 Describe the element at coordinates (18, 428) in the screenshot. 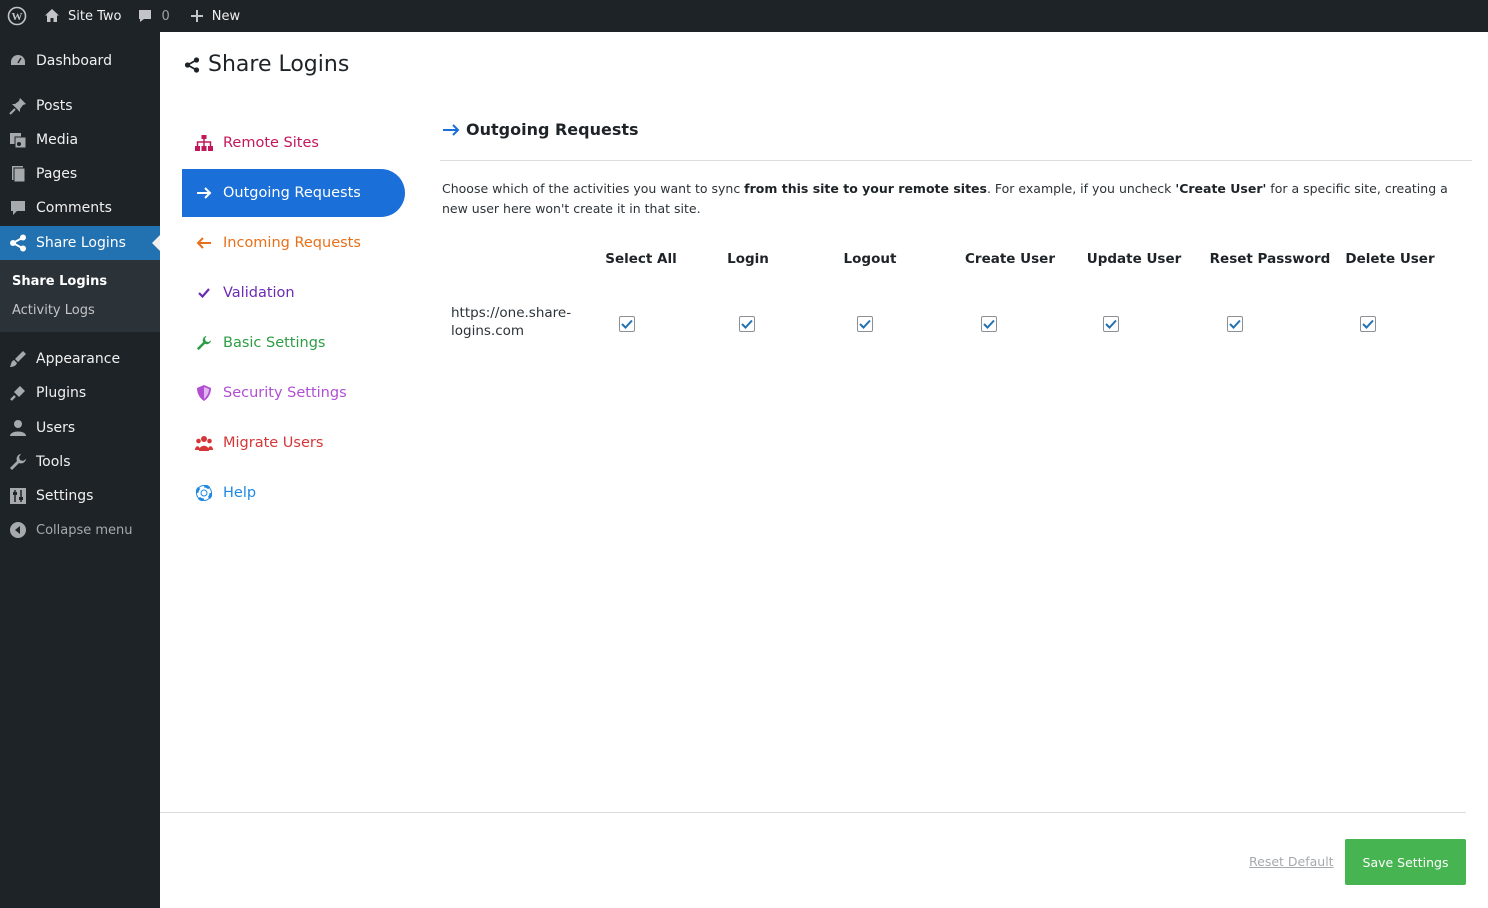

I see `user-icon` at that location.